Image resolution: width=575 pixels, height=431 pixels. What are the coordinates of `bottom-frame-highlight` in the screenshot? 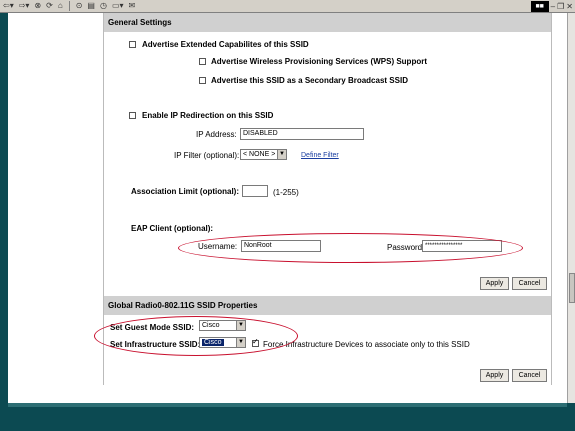 It's located at (287, 405).